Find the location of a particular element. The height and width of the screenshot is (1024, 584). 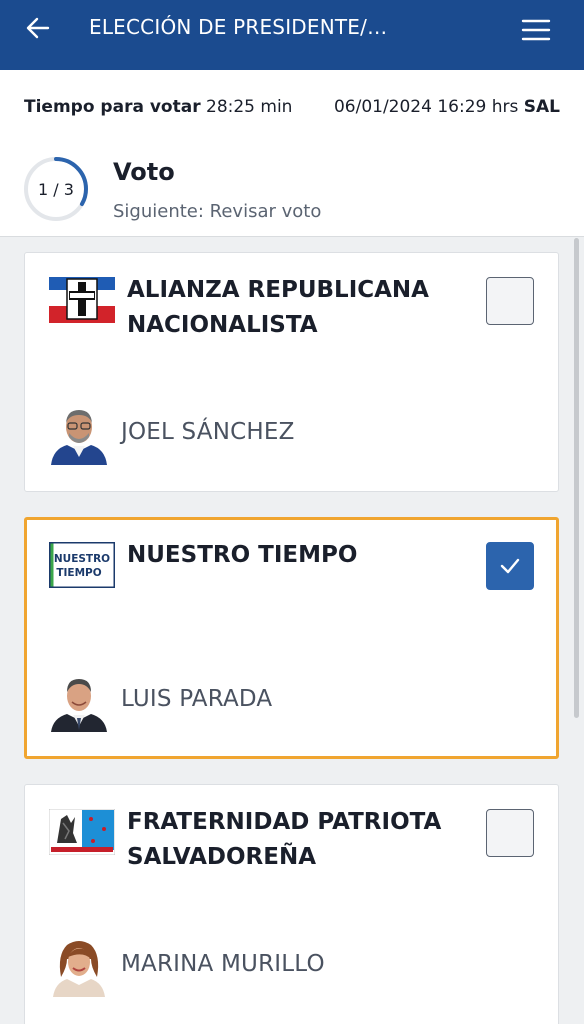

timer-label: Tiempo para votar is located at coordinates (112, 107).